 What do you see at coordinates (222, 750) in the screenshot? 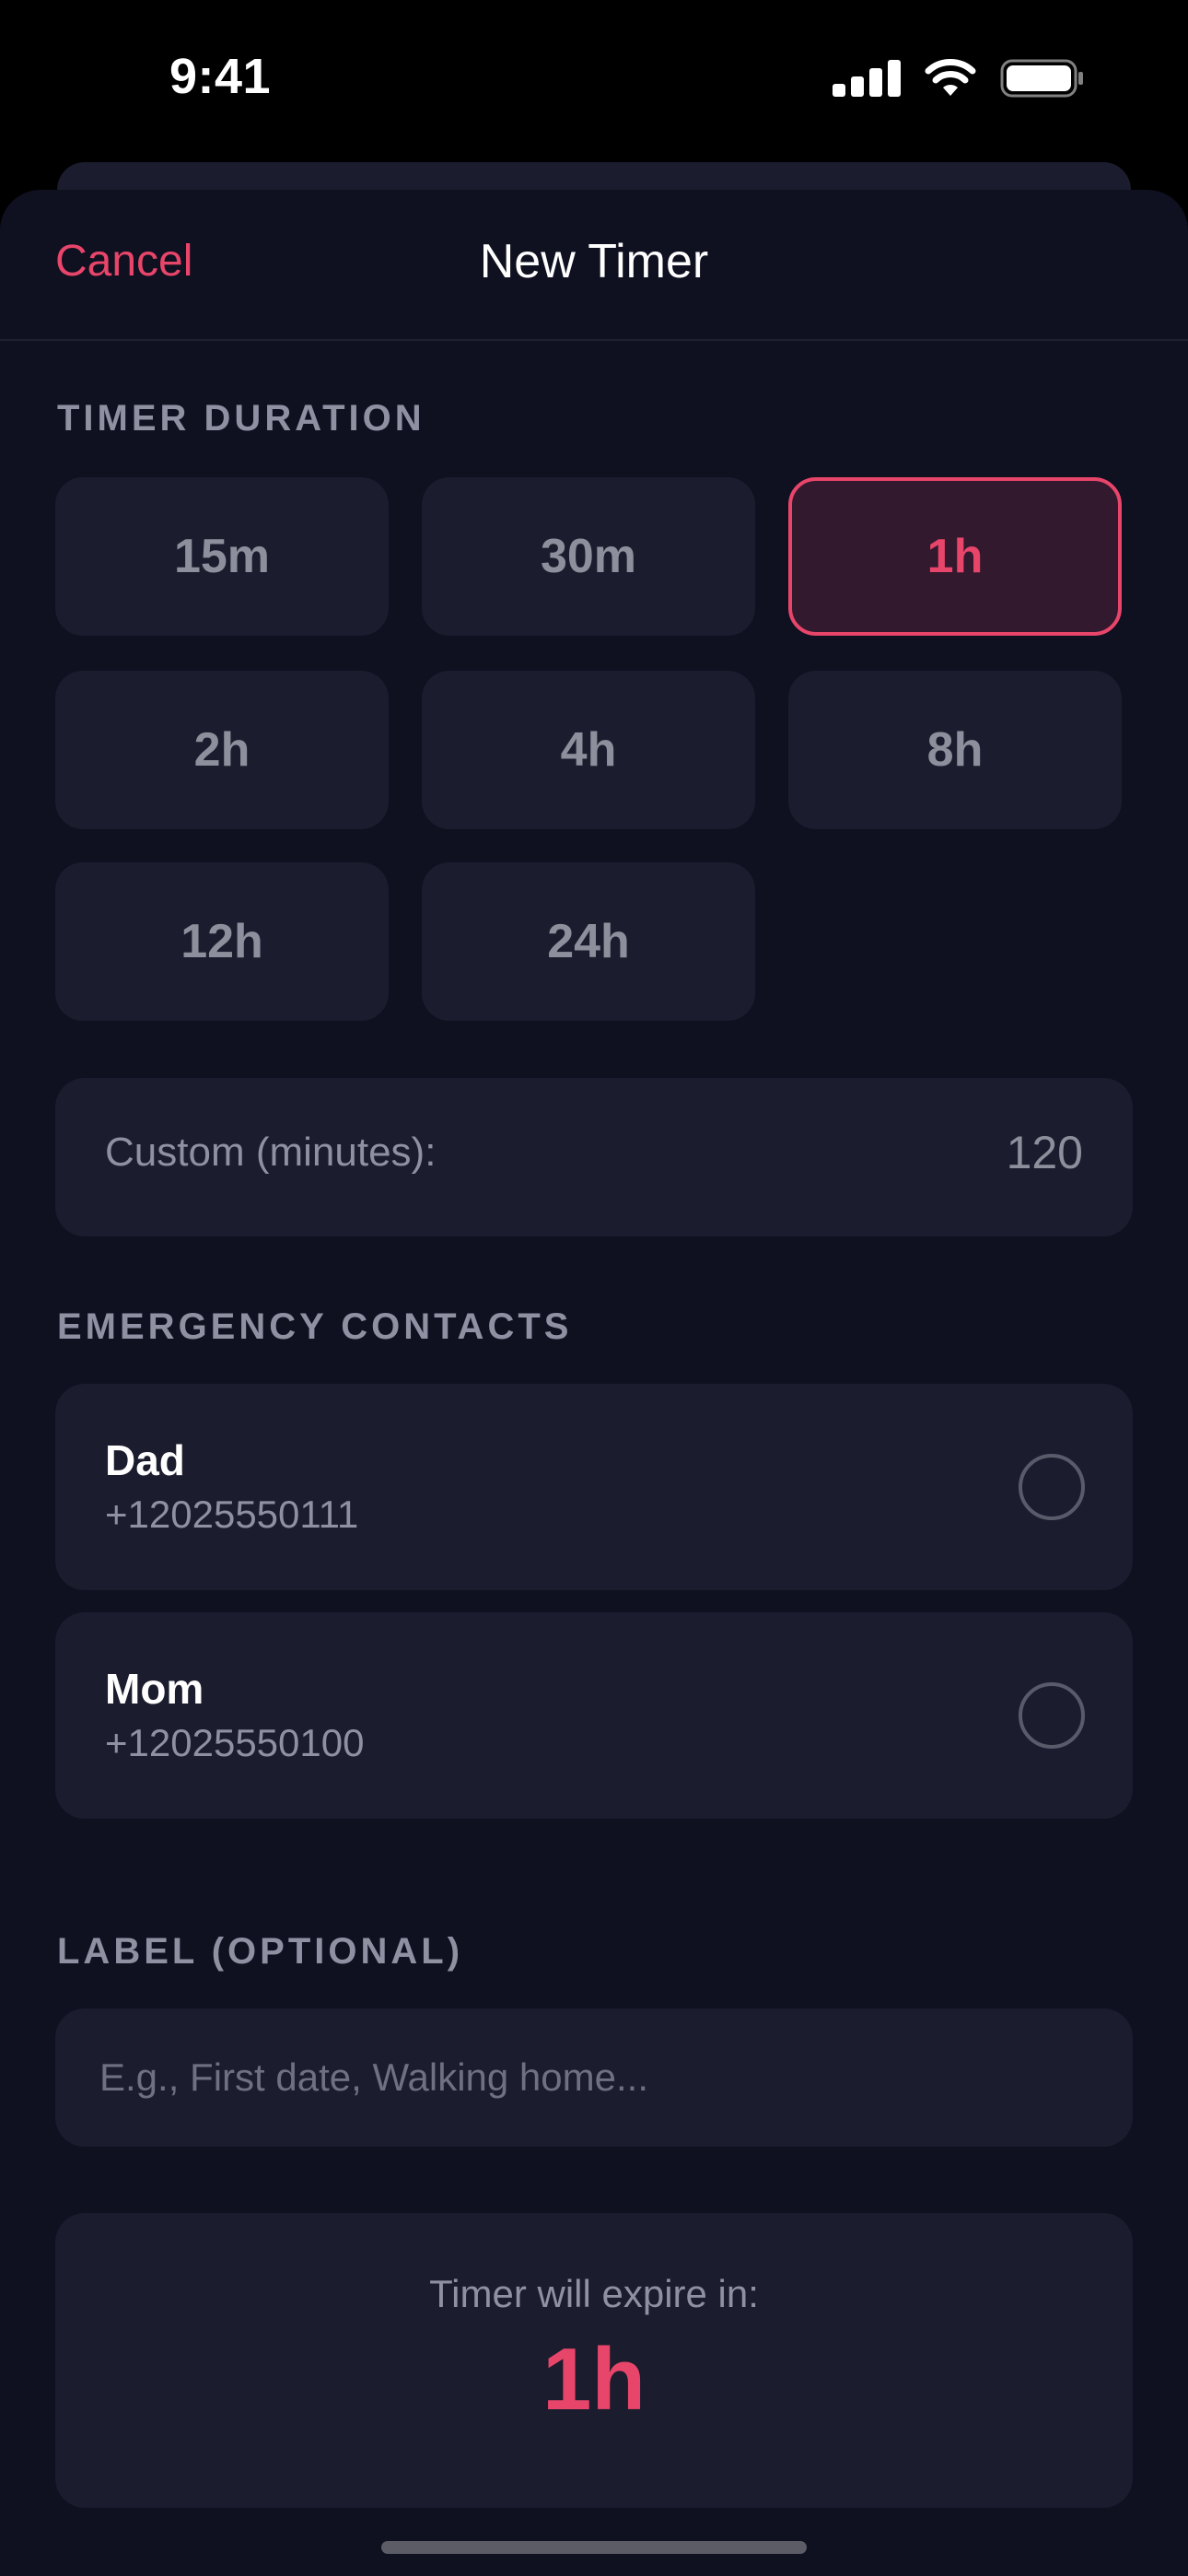
I see `duration-option-2h: 2h` at bounding box center [222, 750].